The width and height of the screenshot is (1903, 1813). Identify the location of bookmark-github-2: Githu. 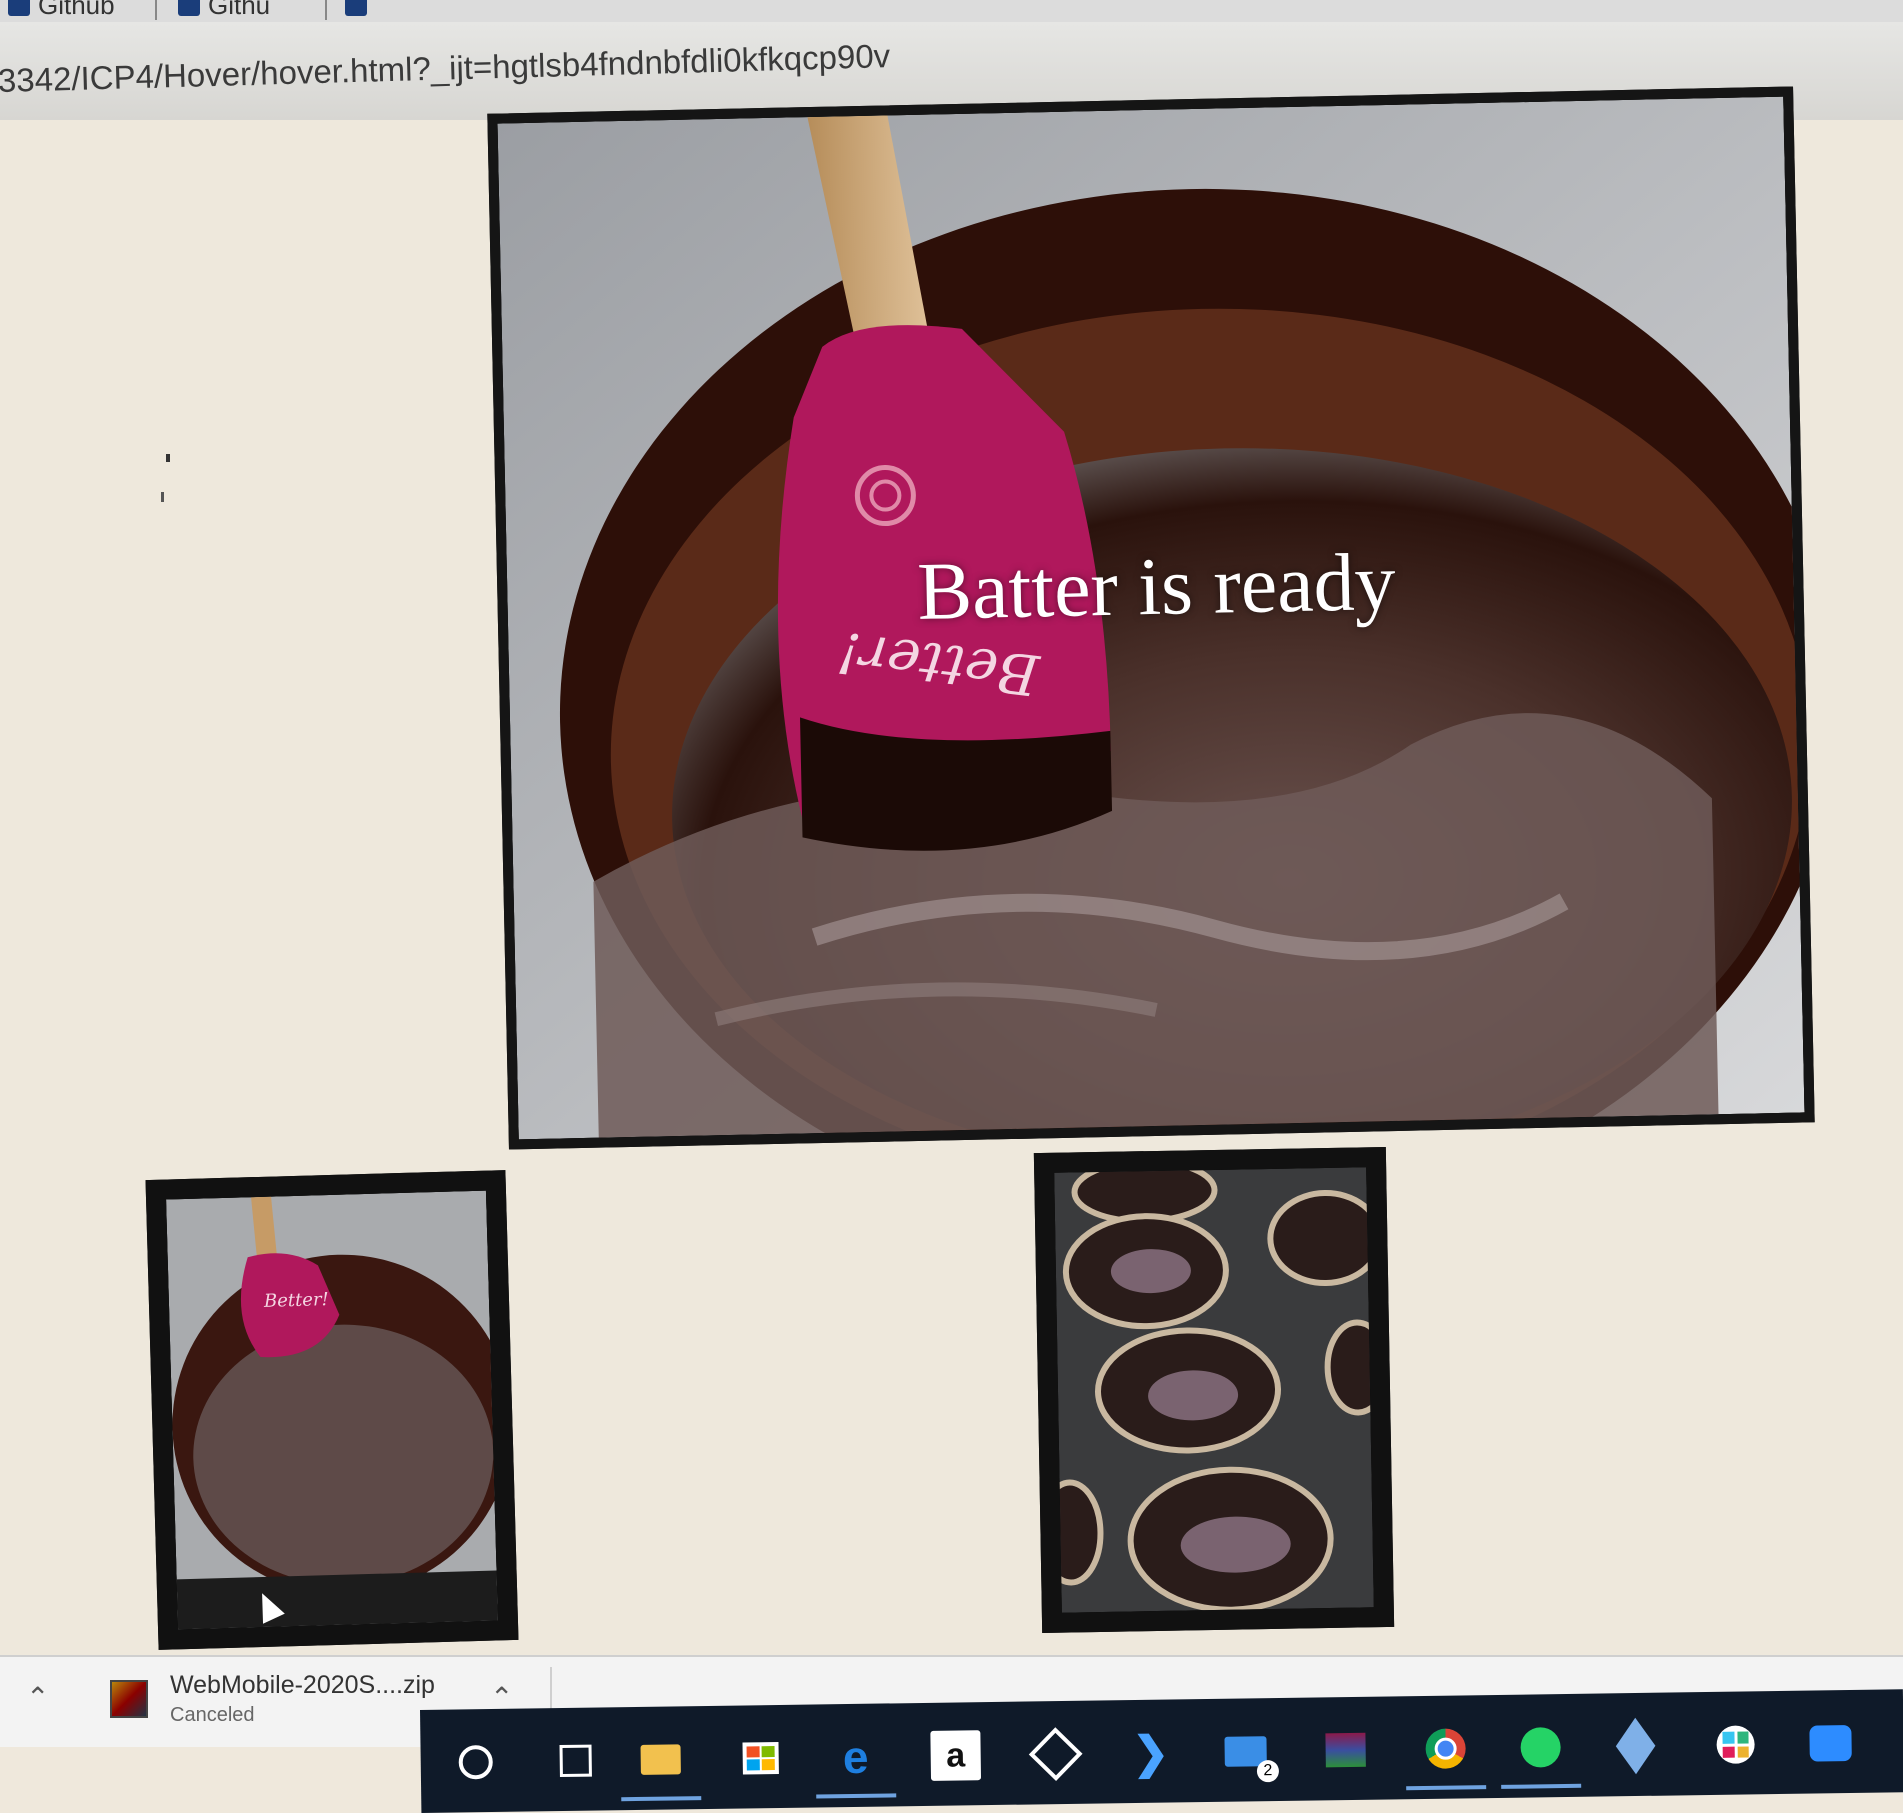
(224, 10).